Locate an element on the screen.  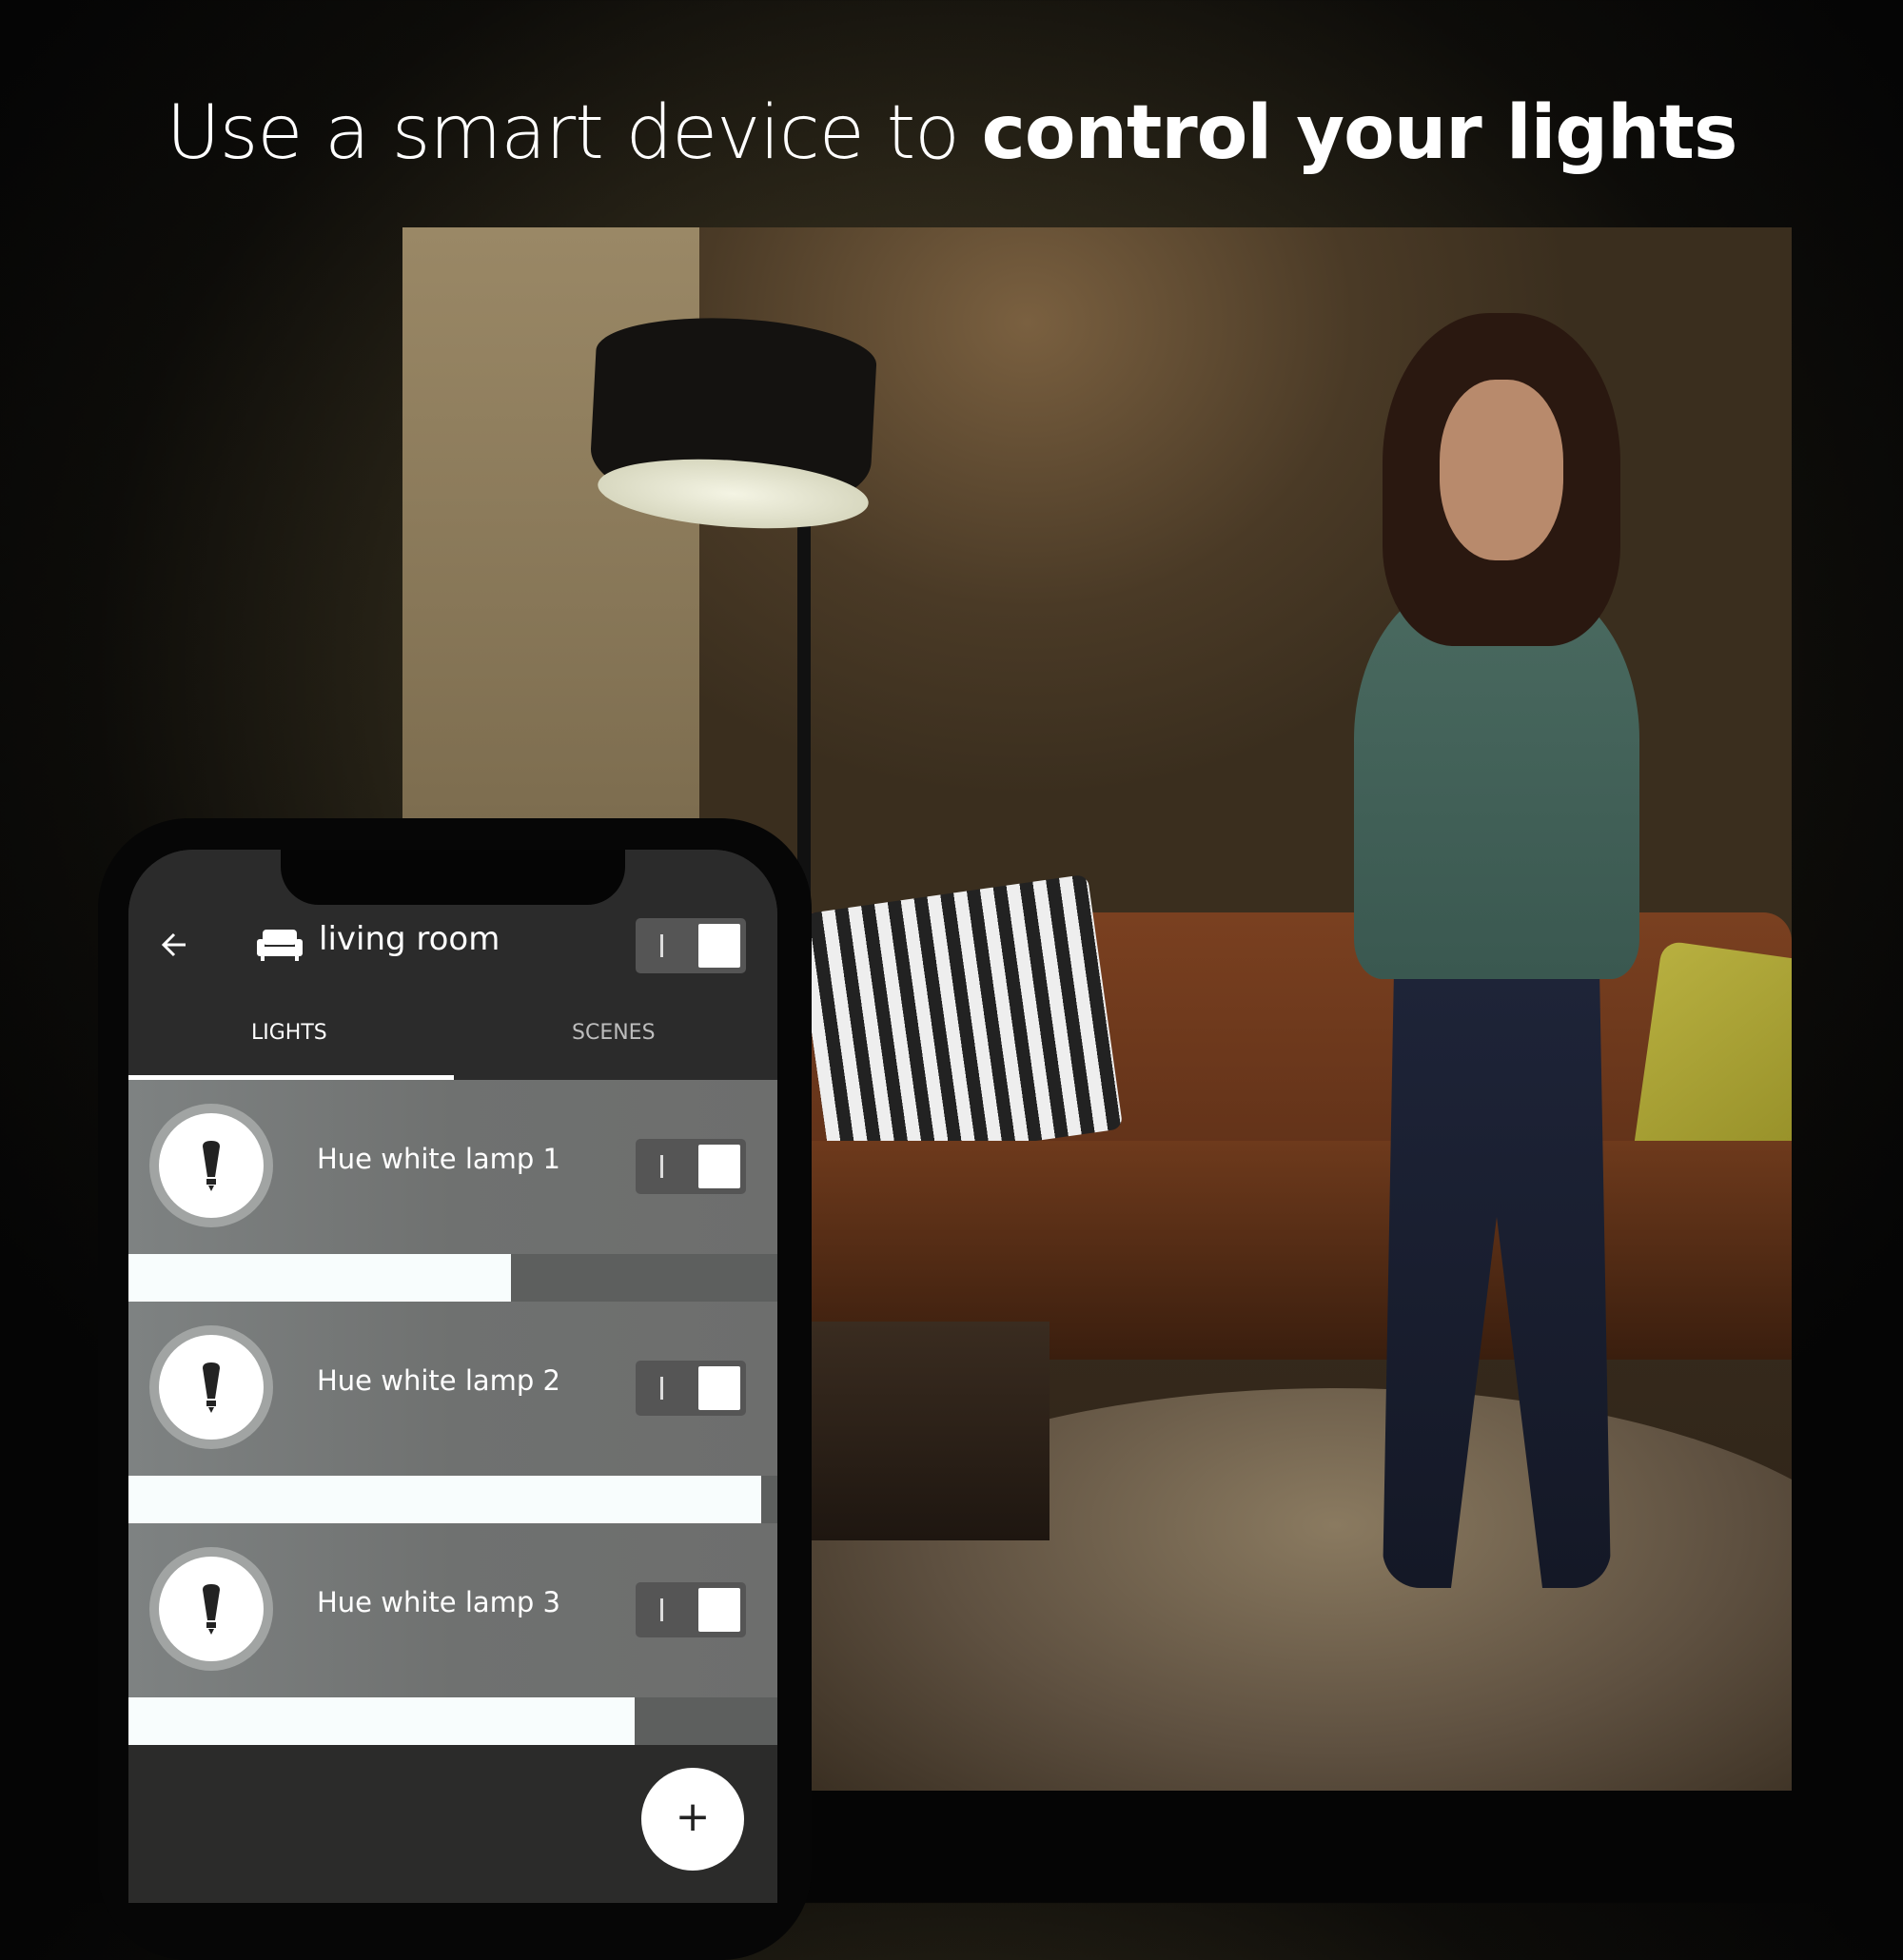
light-name: Hue white lamp 3 is located at coordinates (439, 1602).